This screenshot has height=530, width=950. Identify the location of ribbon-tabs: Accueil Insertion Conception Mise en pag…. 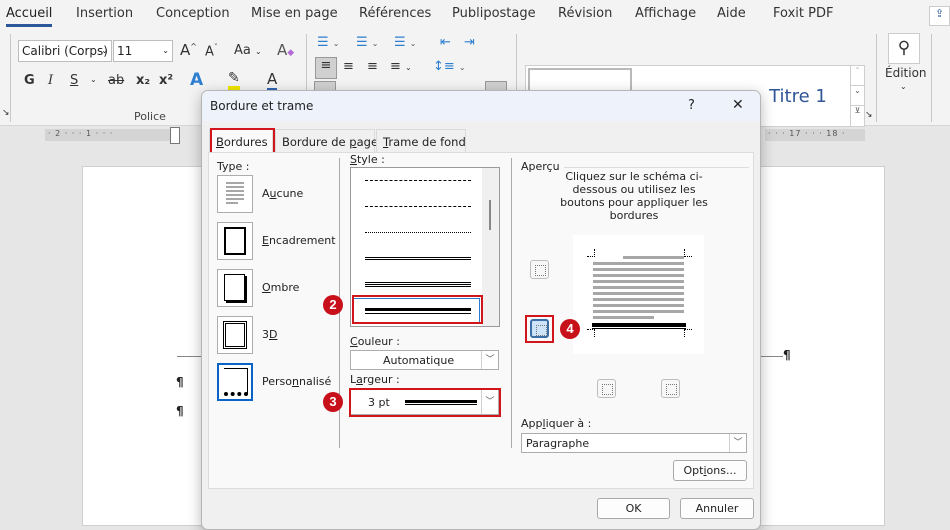
(475, 15).